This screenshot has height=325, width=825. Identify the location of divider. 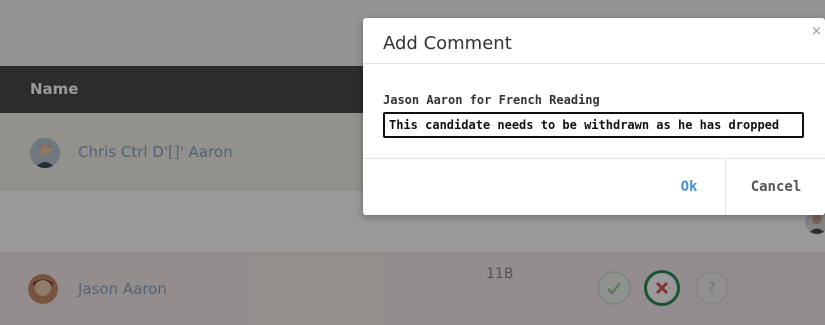
(594, 63).